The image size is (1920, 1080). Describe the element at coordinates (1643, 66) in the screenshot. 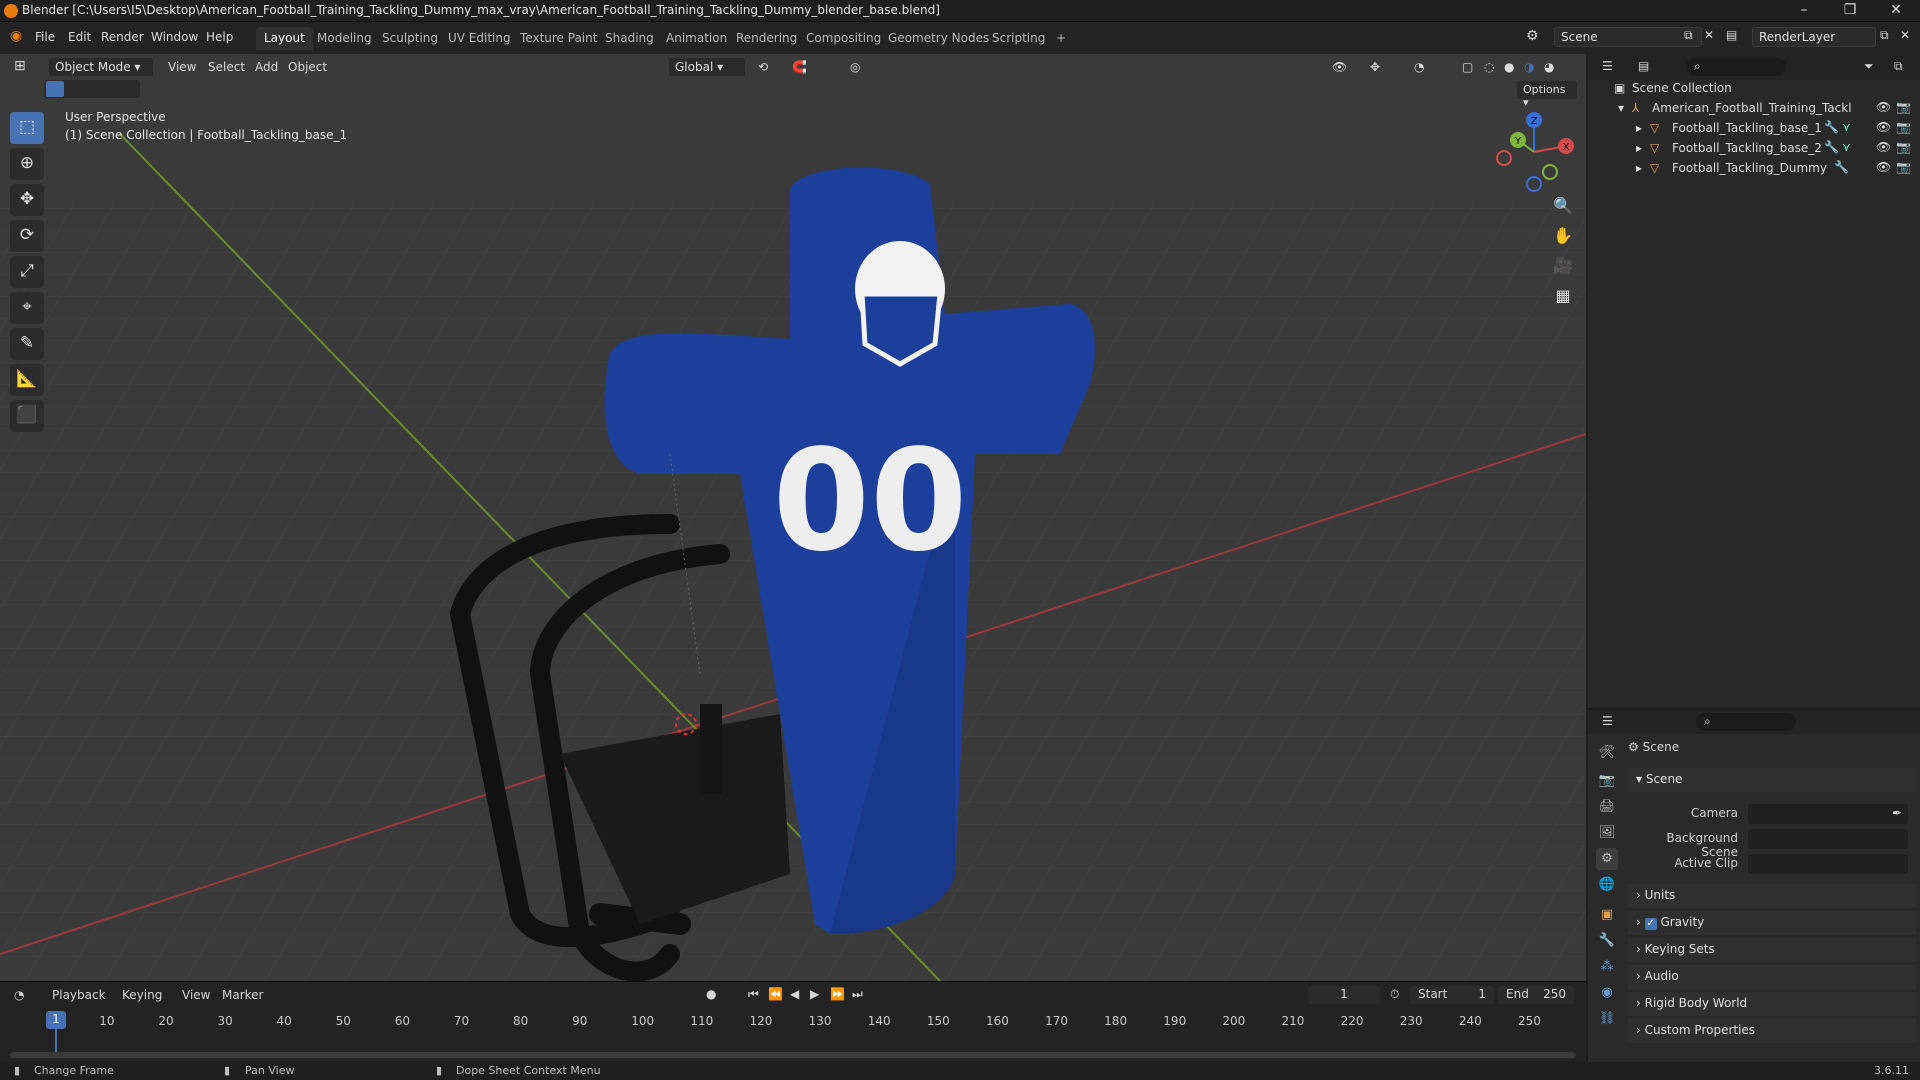

I see `display-mode-icon: ▤` at that location.